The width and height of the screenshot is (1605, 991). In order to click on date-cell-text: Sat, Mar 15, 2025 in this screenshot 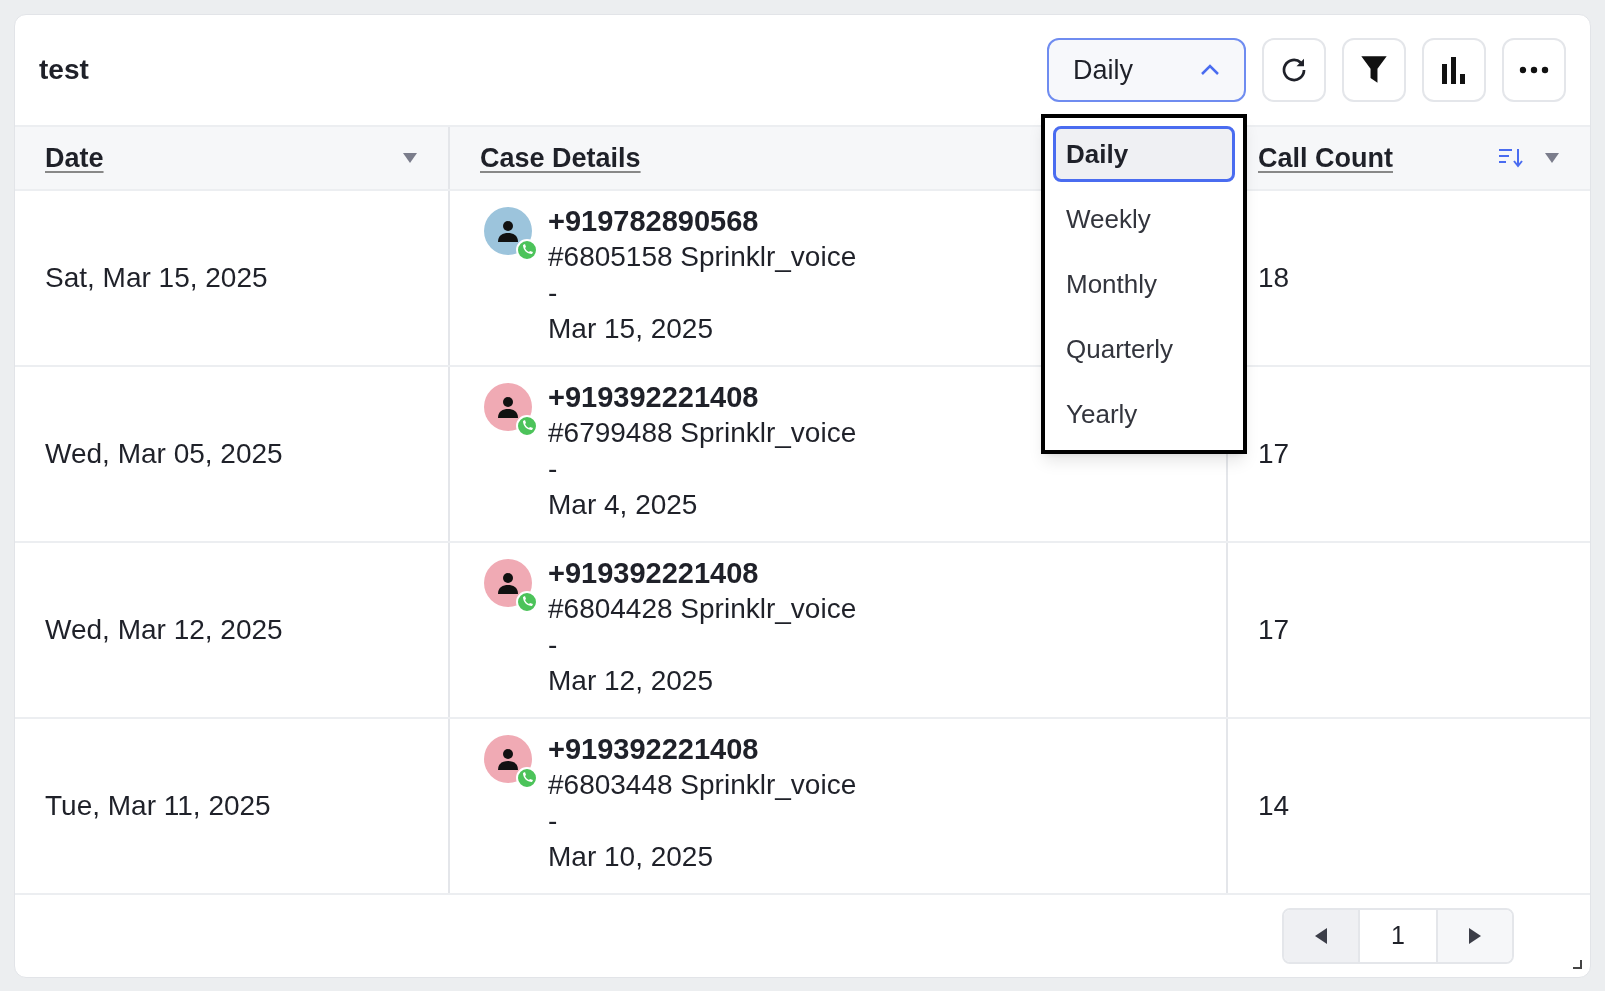, I will do `click(156, 278)`.